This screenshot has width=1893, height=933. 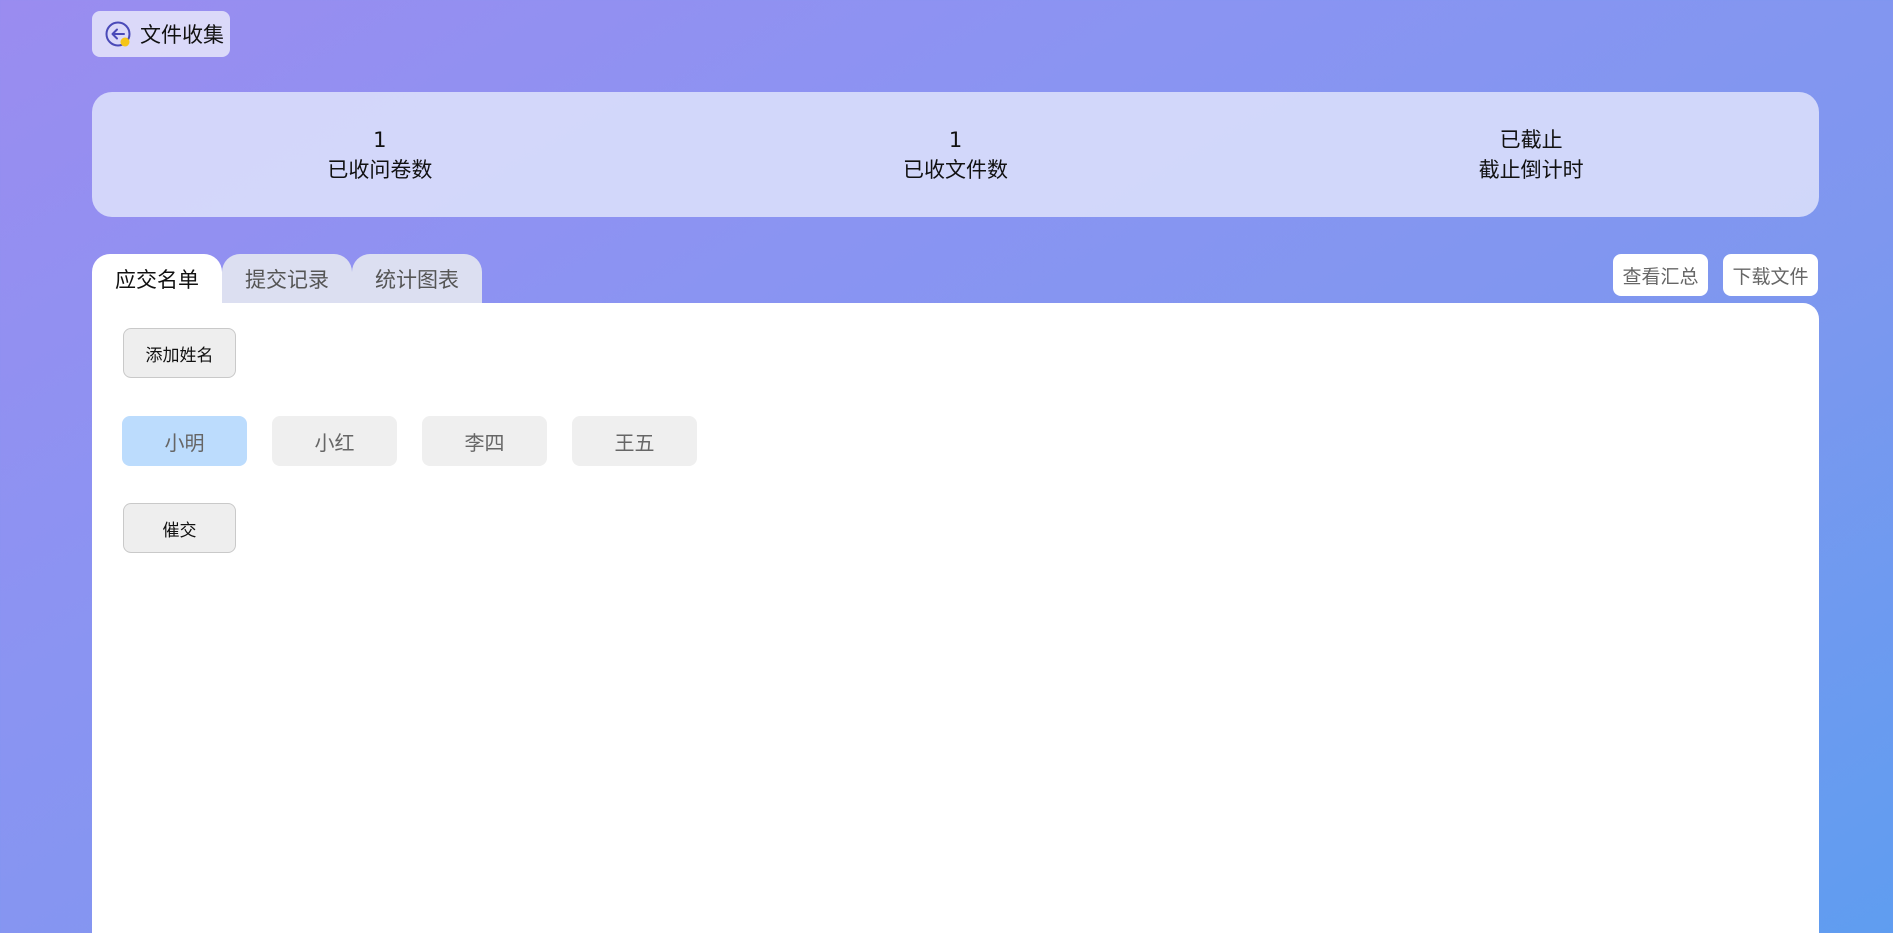 What do you see at coordinates (182, 35) in the screenshot?
I see `back-label: 文件收集` at bounding box center [182, 35].